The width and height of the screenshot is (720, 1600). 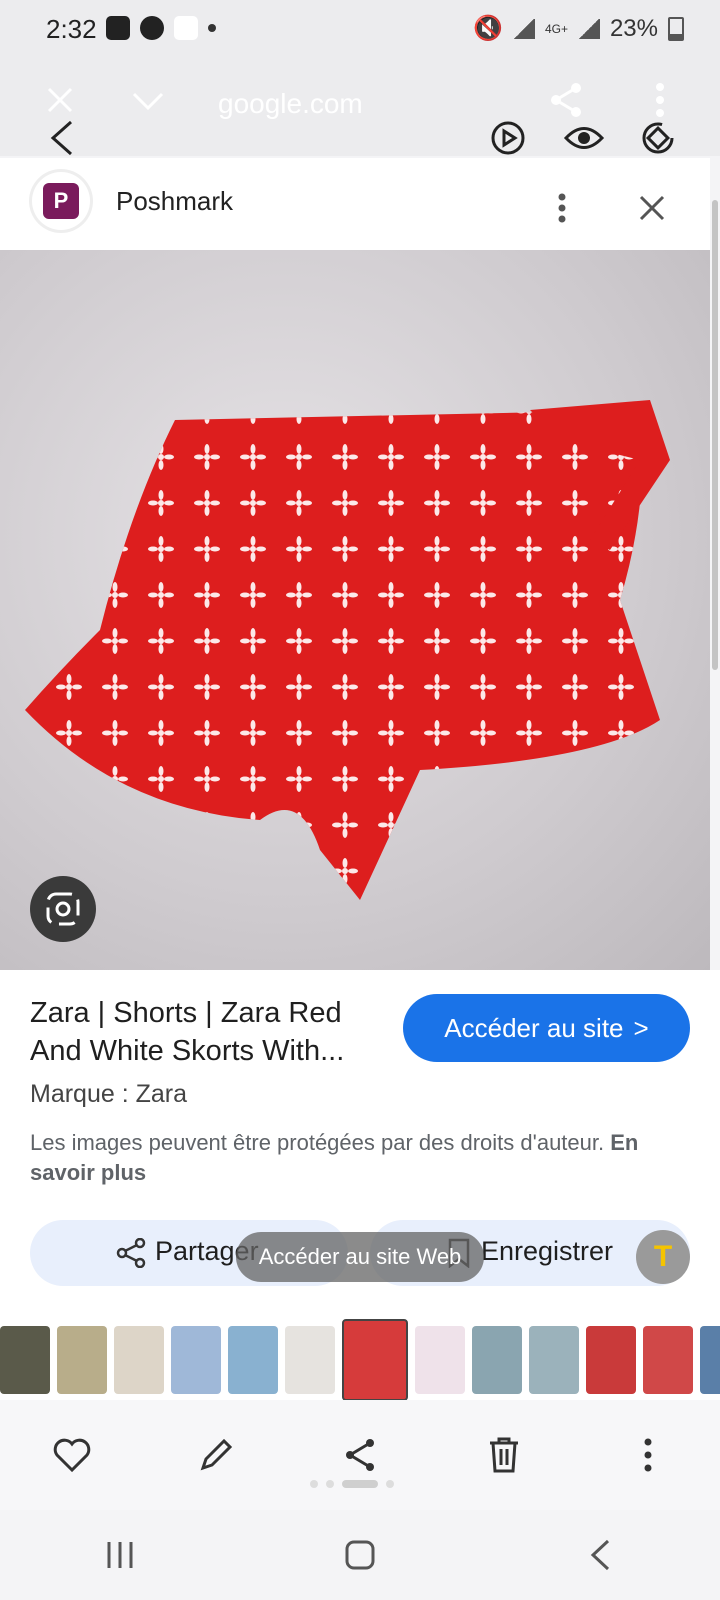 I want to click on status-notification-icons, so click(x=161, y=28).